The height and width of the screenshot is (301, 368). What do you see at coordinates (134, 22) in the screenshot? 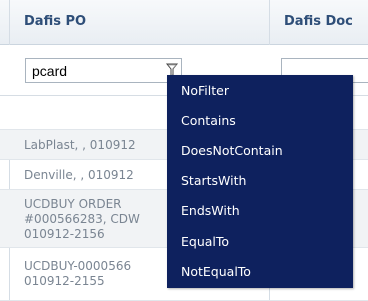
I see `column-header-dafis-po: Dafis PO` at bounding box center [134, 22].